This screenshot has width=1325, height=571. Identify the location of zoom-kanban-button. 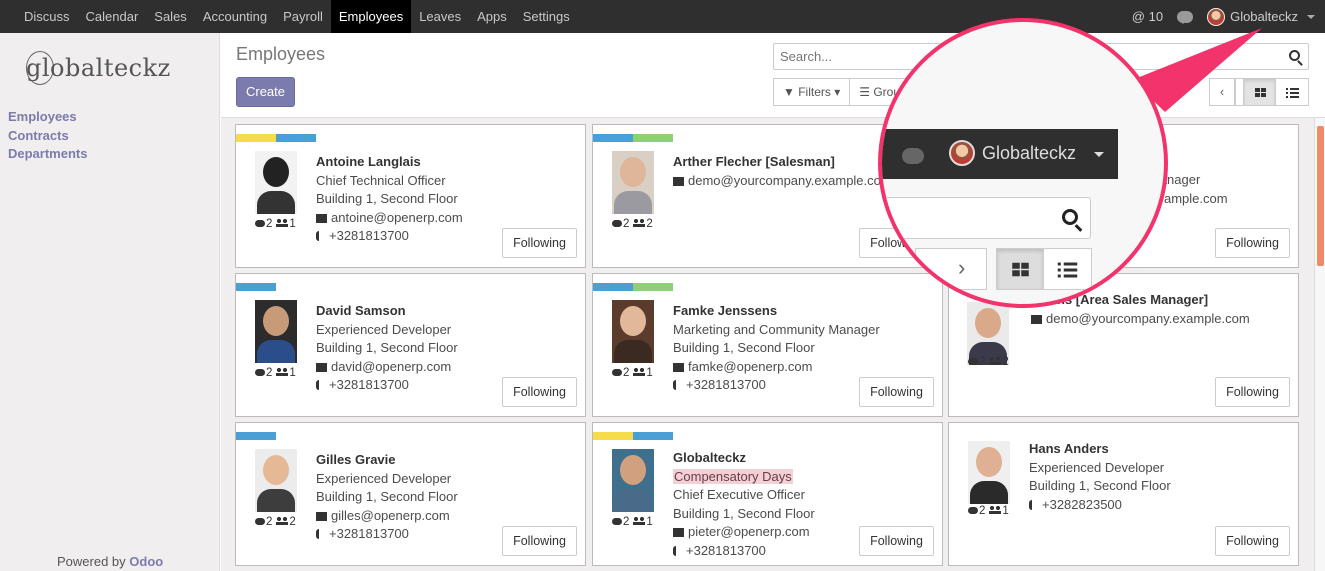
(1020, 269).